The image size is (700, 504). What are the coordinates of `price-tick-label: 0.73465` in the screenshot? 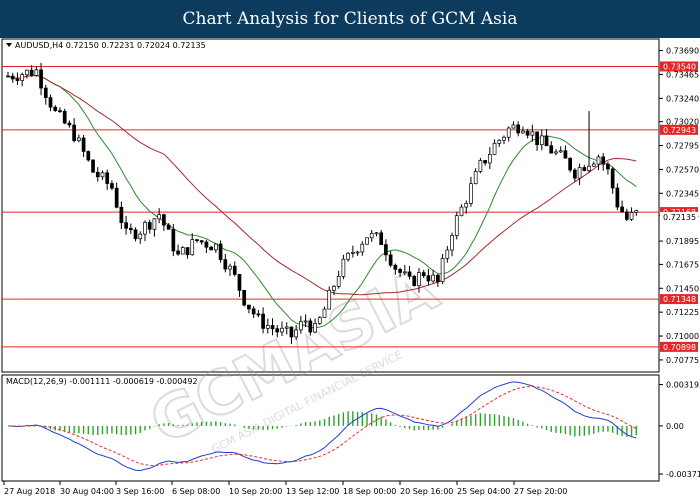 It's located at (682, 74).